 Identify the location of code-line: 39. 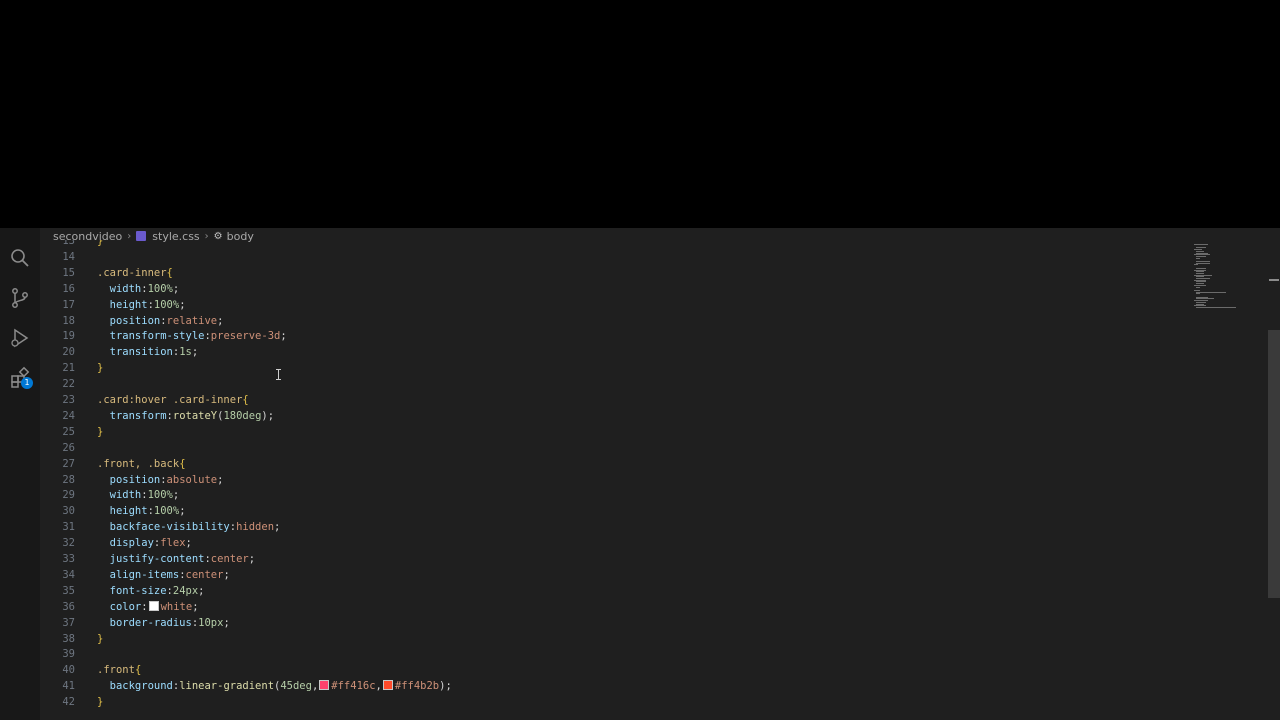
(615, 654).